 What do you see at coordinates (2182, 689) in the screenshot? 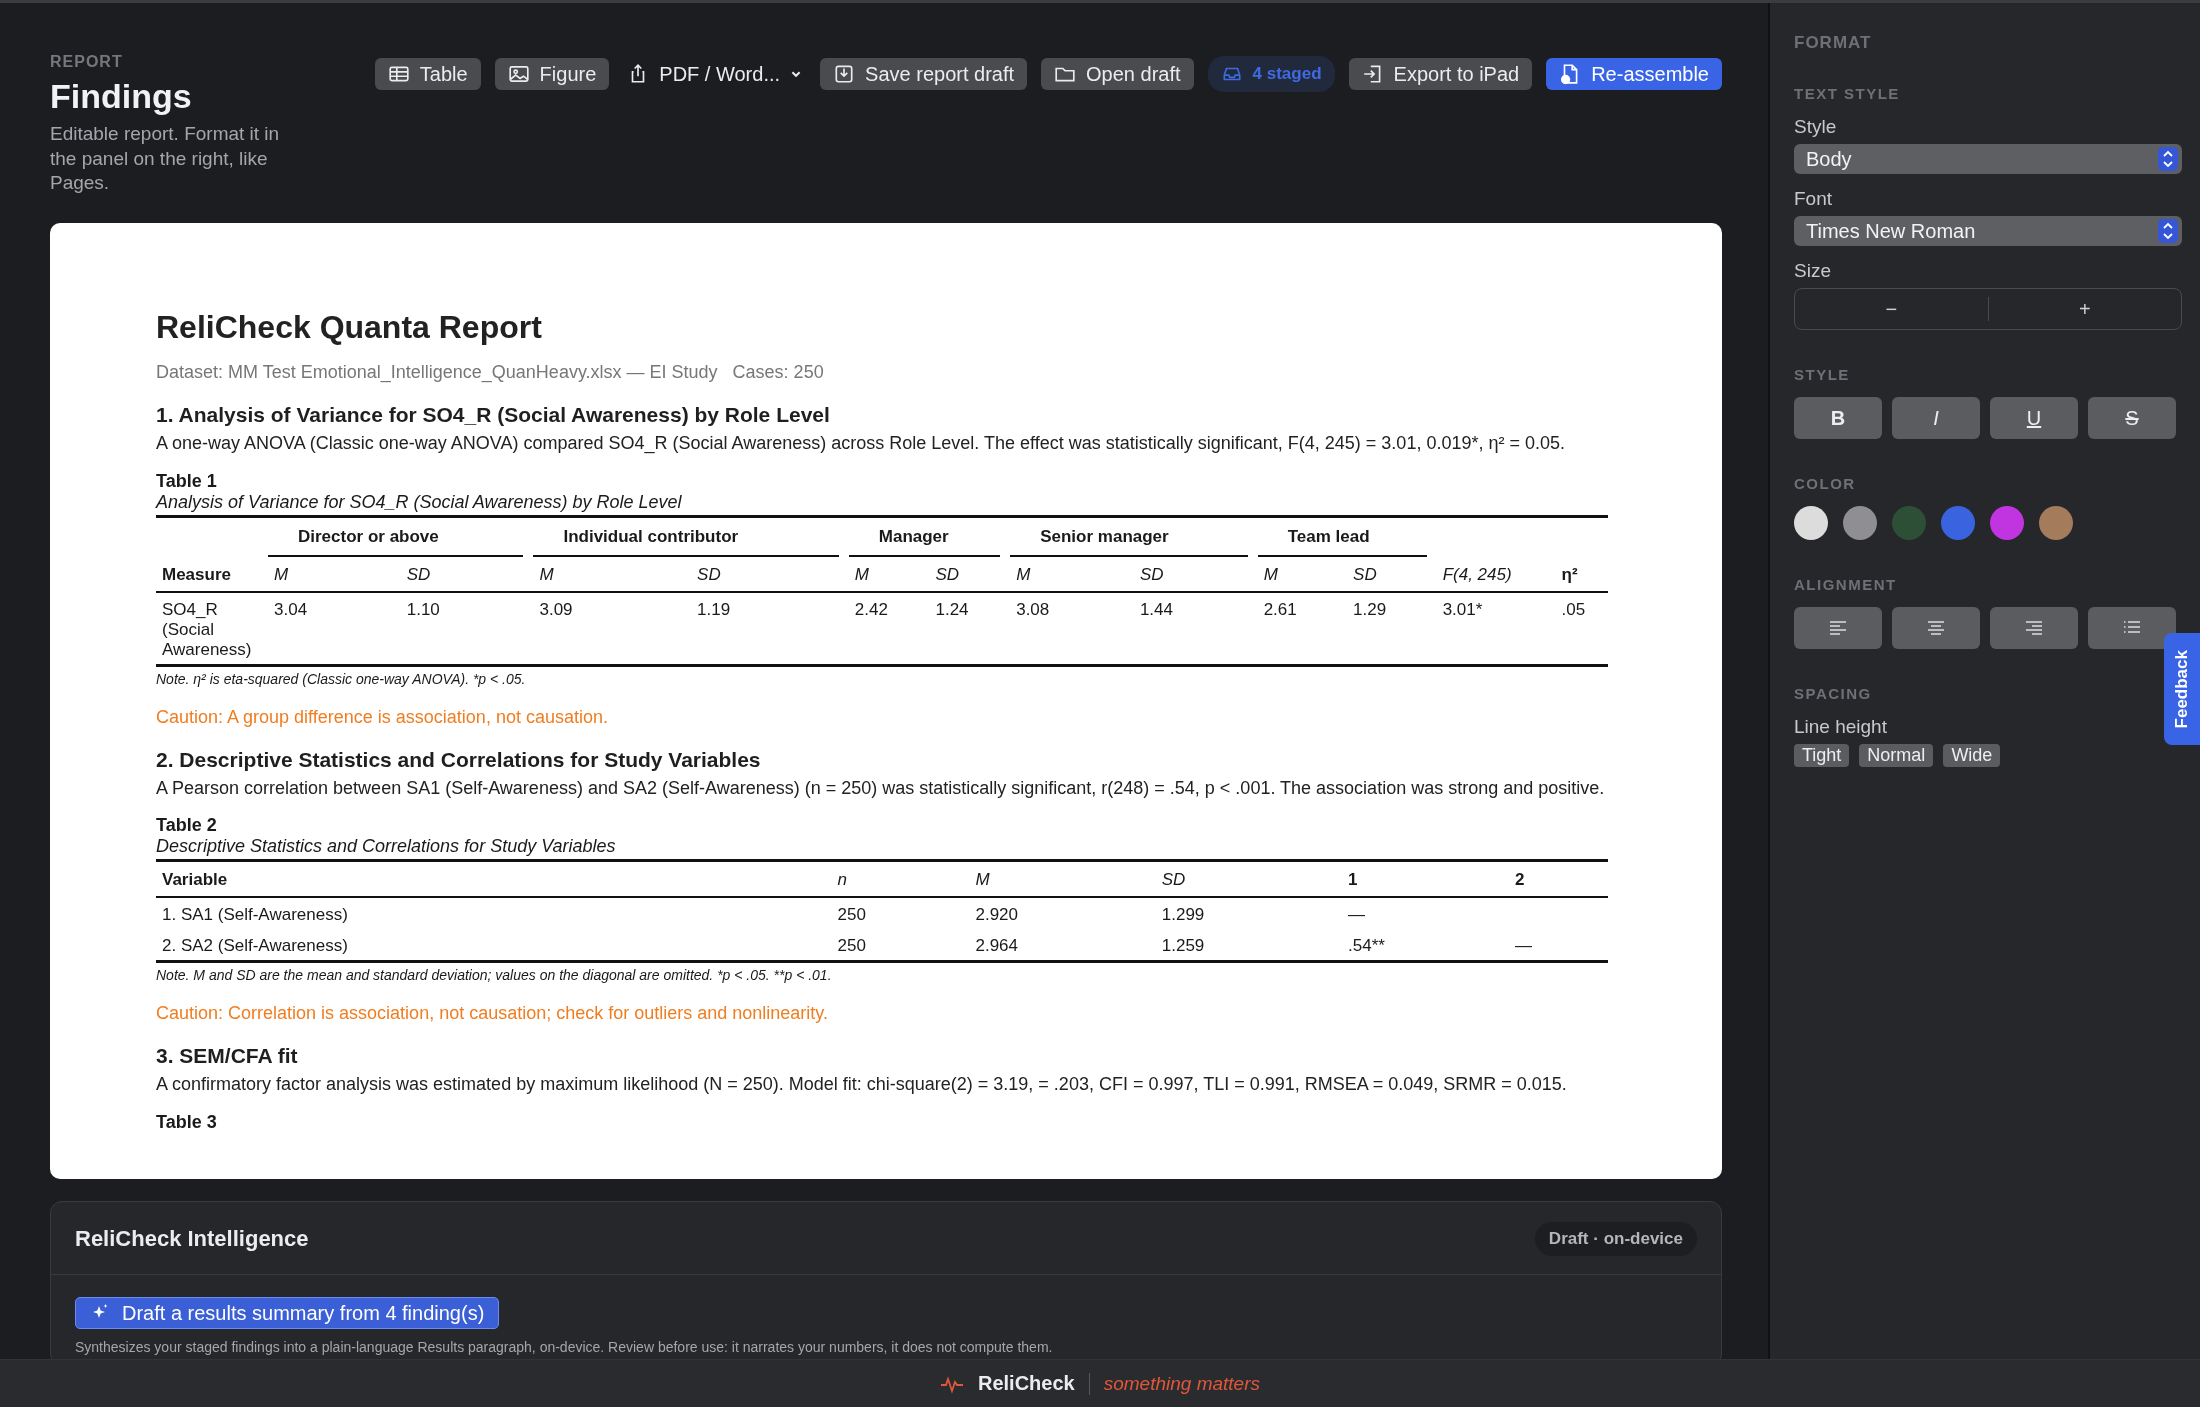
I see `feedback-tab: Feedback` at bounding box center [2182, 689].